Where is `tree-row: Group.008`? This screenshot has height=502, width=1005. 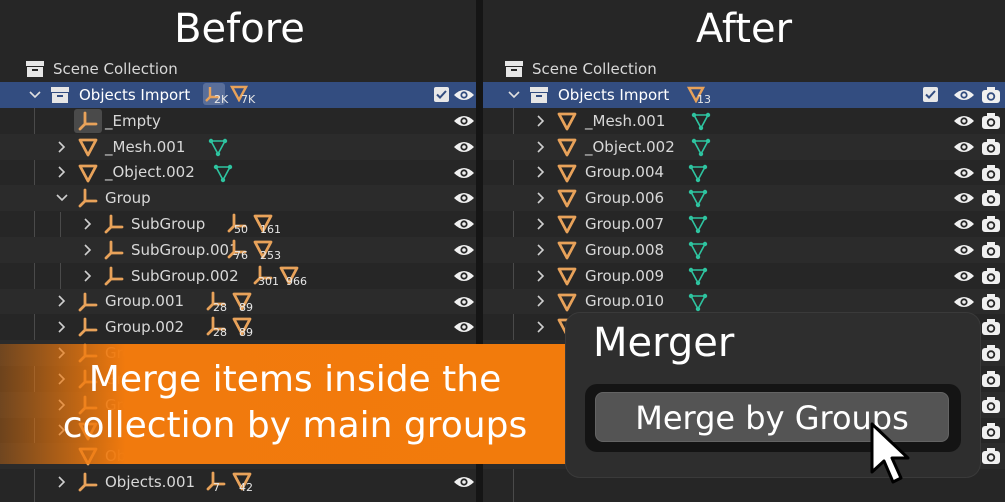
tree-row: Group.008 is located at coordinates (744, 250).